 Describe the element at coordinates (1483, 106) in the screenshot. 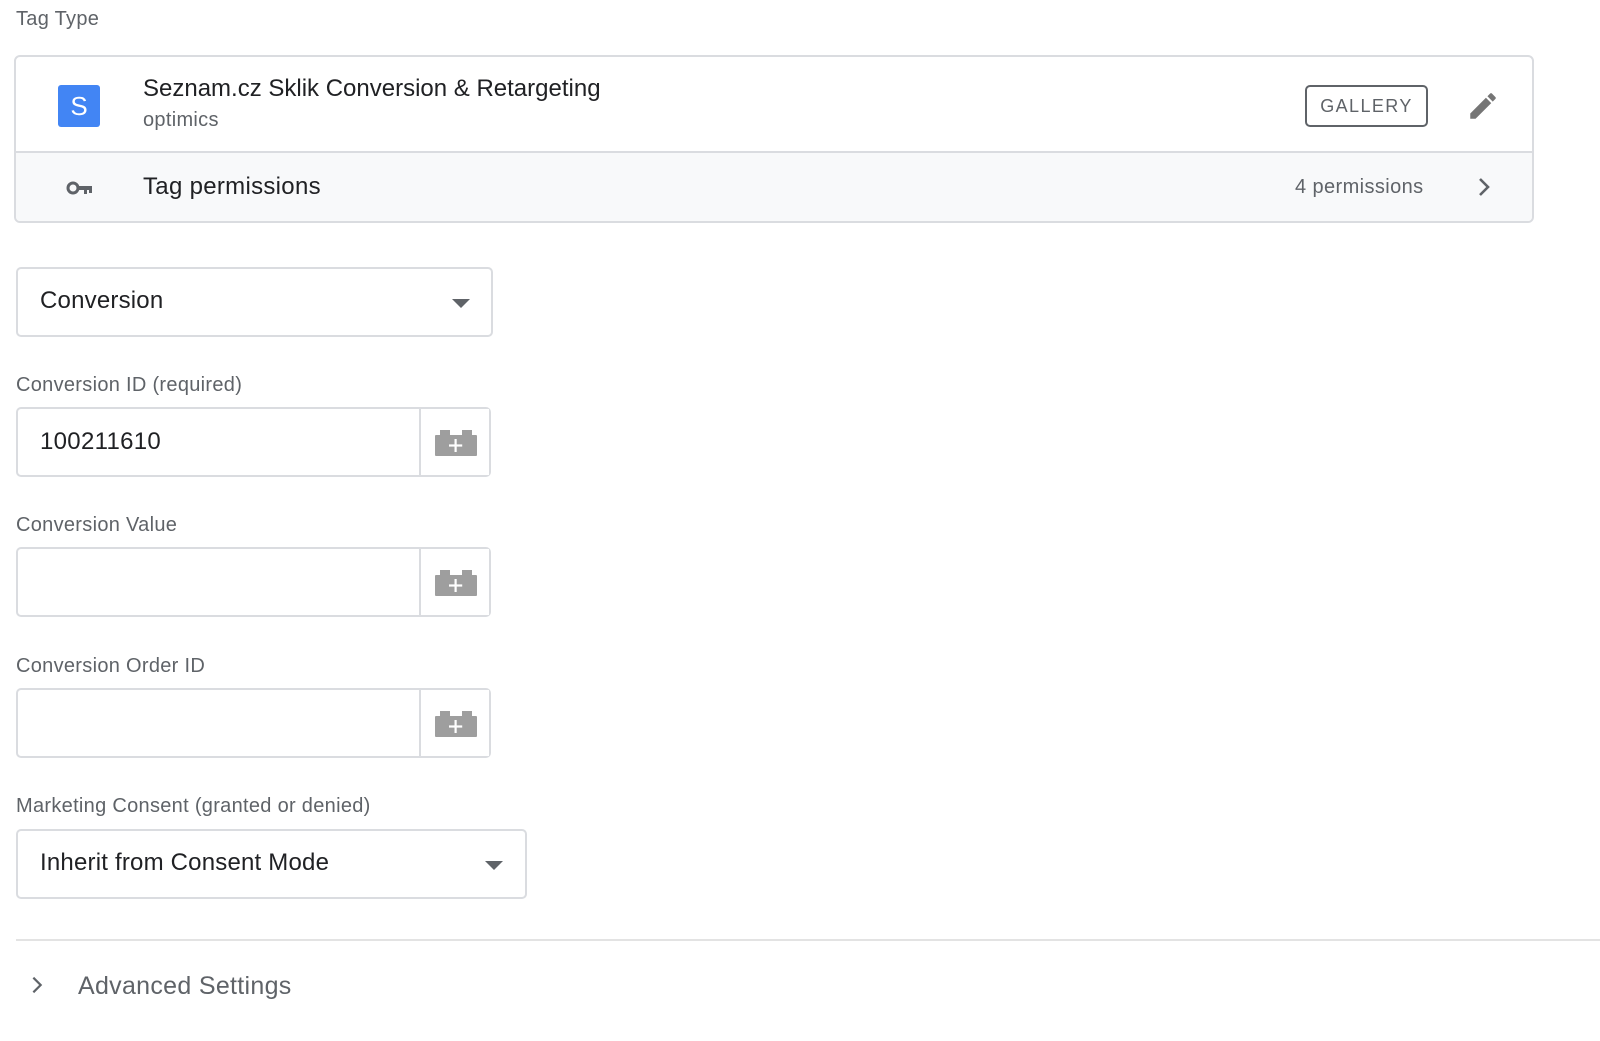

I see `pencil-icon` at that location.